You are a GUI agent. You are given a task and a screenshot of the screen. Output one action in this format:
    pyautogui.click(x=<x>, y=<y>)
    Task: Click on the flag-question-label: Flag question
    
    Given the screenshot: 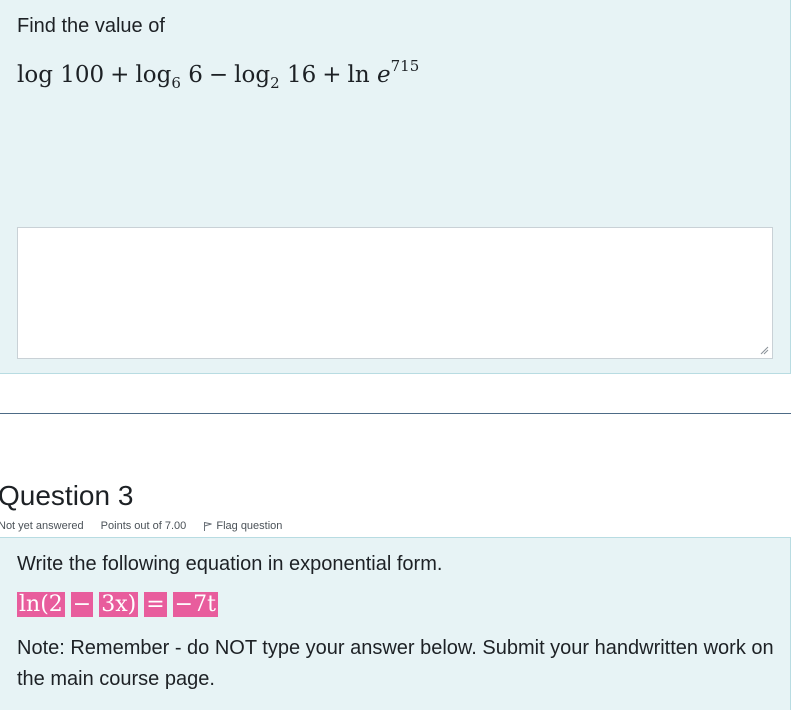 What is the action you would take?
    pyautogui.click(x=249, y=526)
    